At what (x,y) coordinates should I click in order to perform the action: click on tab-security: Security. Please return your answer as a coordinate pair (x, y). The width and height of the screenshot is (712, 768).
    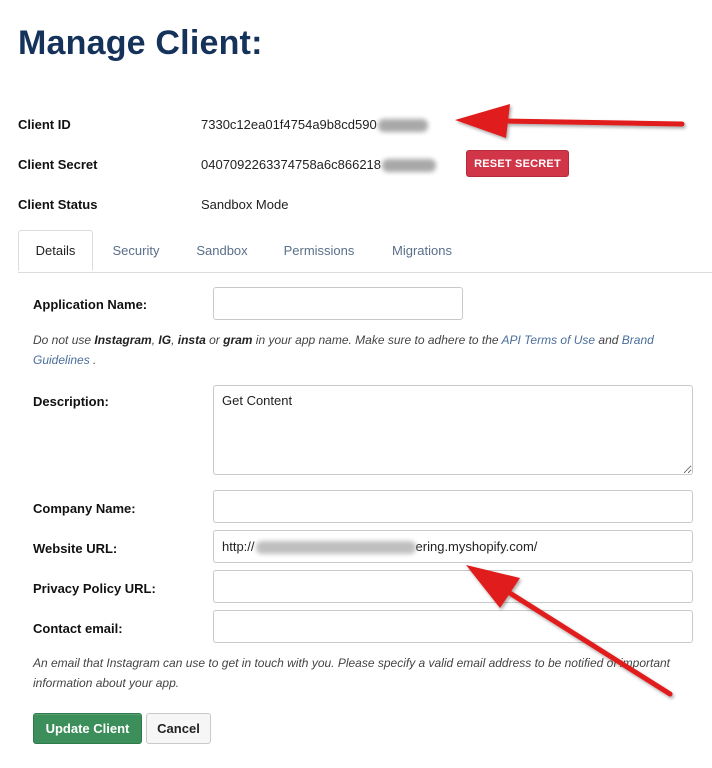
    Looking at the image, I should click on (136, 250).